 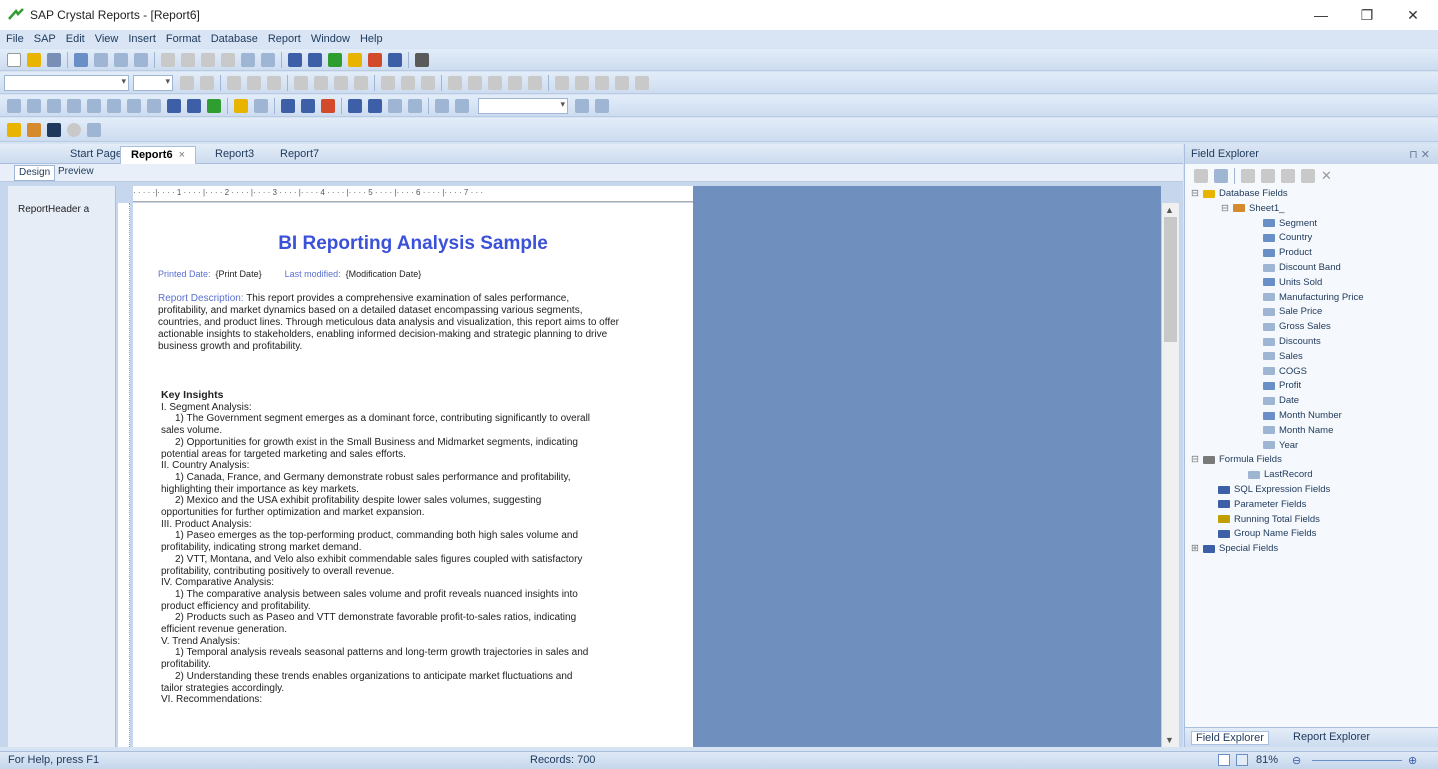 What do you see at coordinates (1261, 533) in the screenshot?
I see `field-tree-node: Group Name Fields` at bounding box center [1261, 533].